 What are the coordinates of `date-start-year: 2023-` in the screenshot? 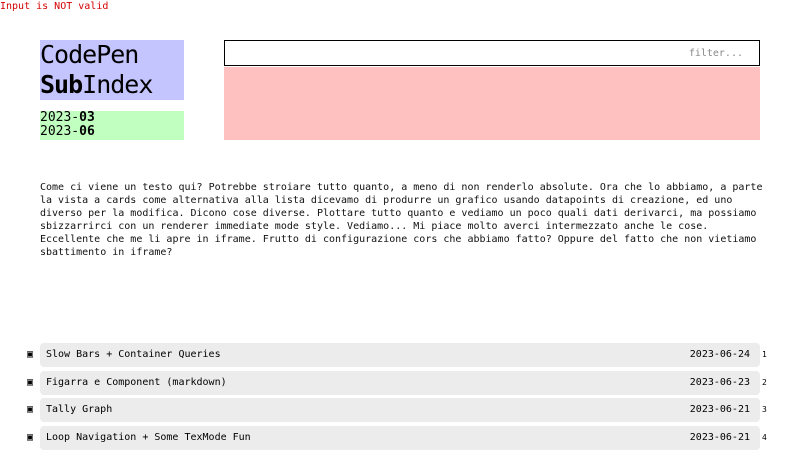 It's located at (60, 117).